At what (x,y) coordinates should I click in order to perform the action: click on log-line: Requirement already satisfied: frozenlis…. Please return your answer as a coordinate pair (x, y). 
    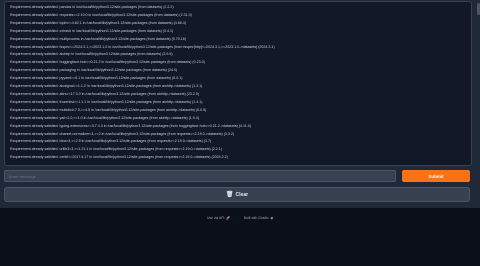
    Looking at the image, I should click on (106, 101).